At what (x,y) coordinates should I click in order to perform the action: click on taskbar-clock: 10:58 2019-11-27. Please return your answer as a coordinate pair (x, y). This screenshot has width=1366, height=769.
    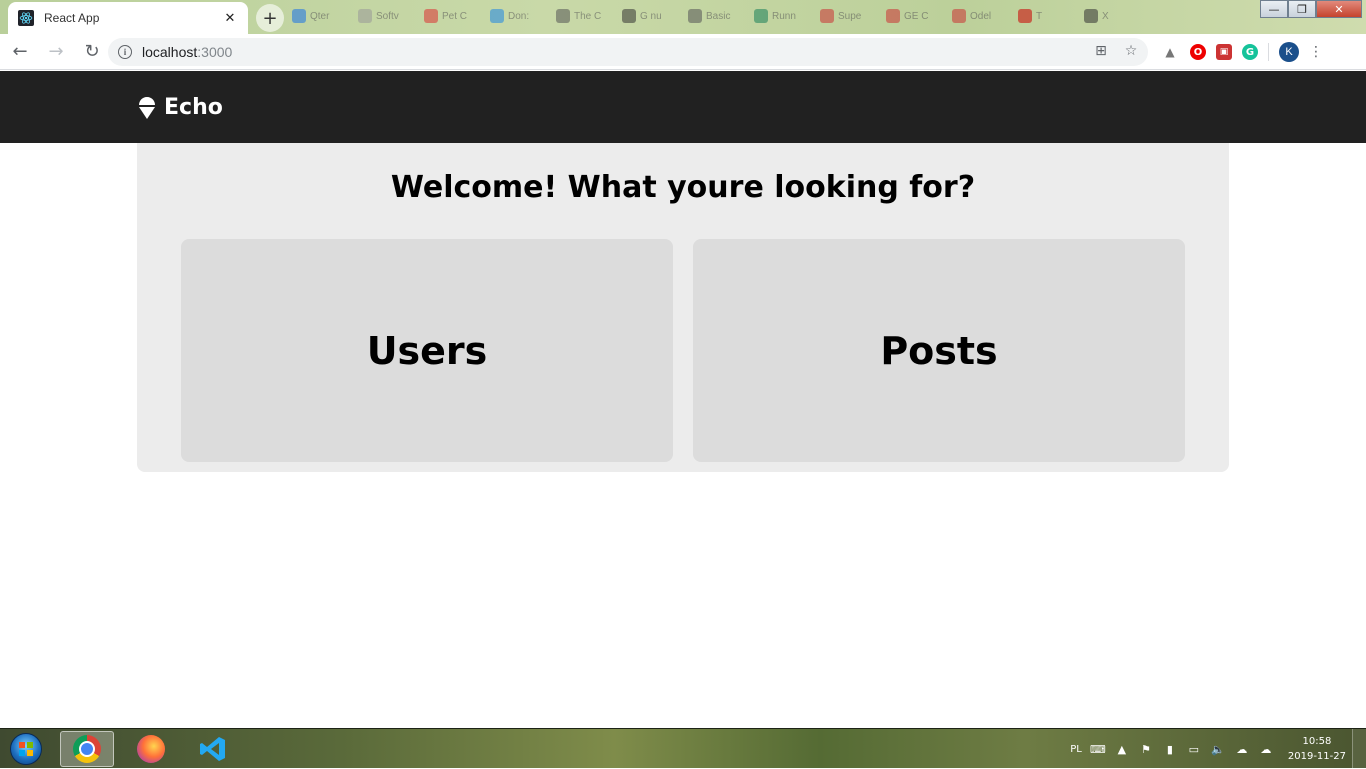
    Looking at the image, I should click on (1317, 749).